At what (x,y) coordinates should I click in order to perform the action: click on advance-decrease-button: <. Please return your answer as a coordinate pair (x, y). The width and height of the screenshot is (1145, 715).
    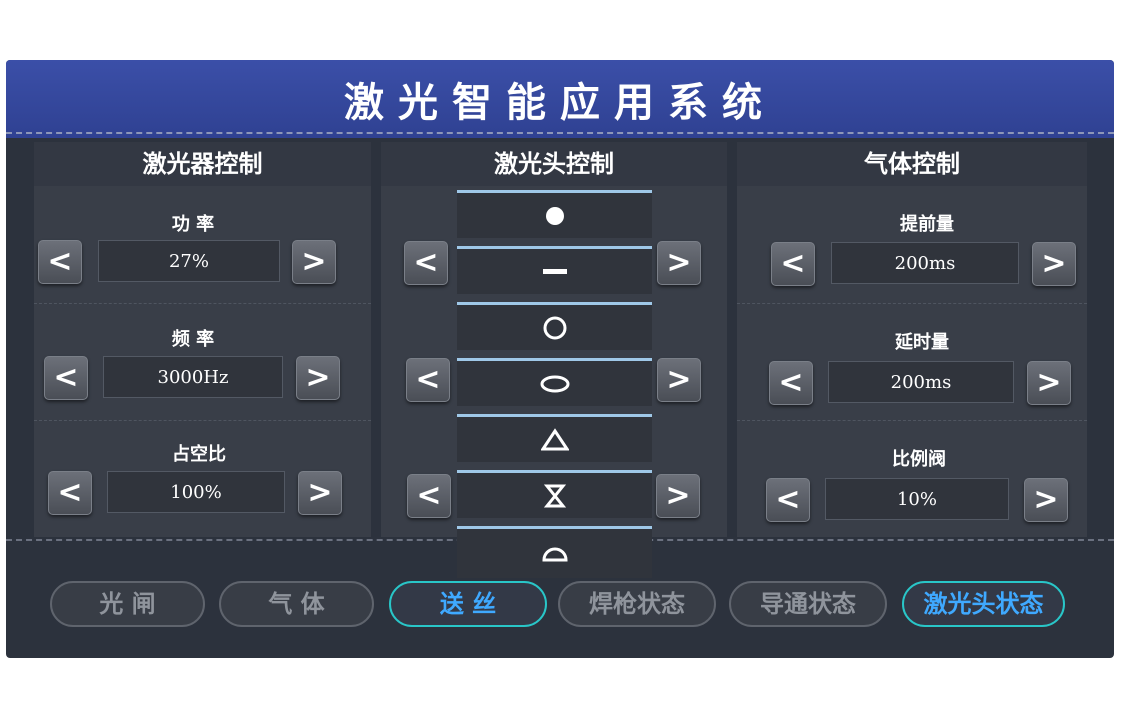
    Looking at the image, I should click on (793, 264).